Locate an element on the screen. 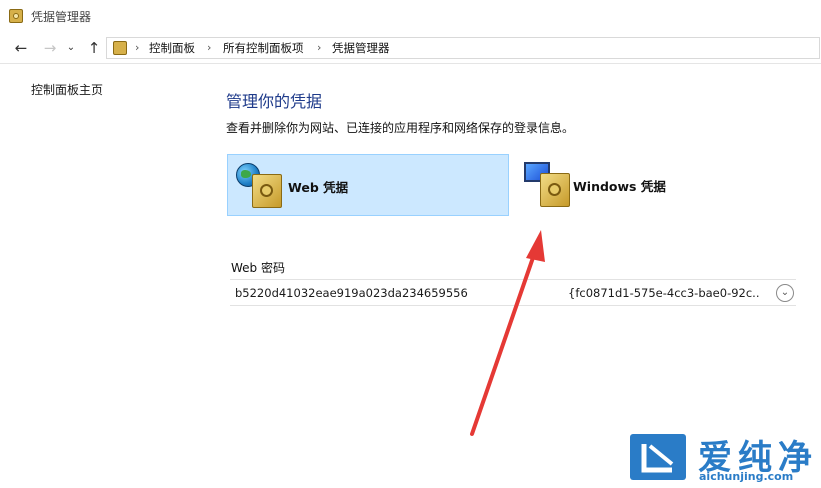 Image resolution: width=821 pixels, height=488 pixels. watermark-logo is located at coordinates (658, 457).